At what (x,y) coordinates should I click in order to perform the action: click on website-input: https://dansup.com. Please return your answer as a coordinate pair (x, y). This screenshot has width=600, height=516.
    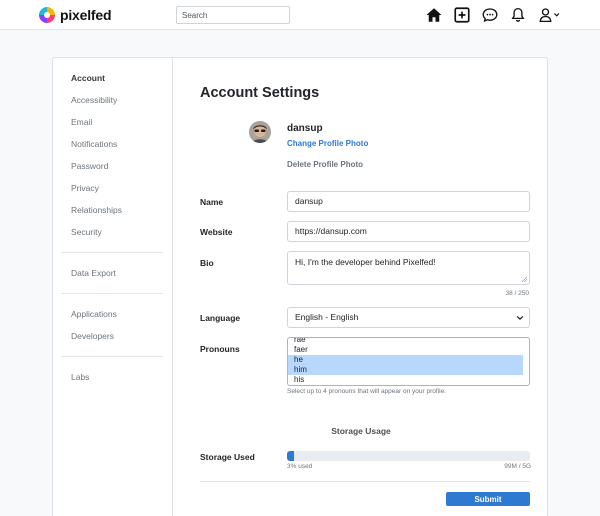
    Looking at the image, I should click on (408, 231).